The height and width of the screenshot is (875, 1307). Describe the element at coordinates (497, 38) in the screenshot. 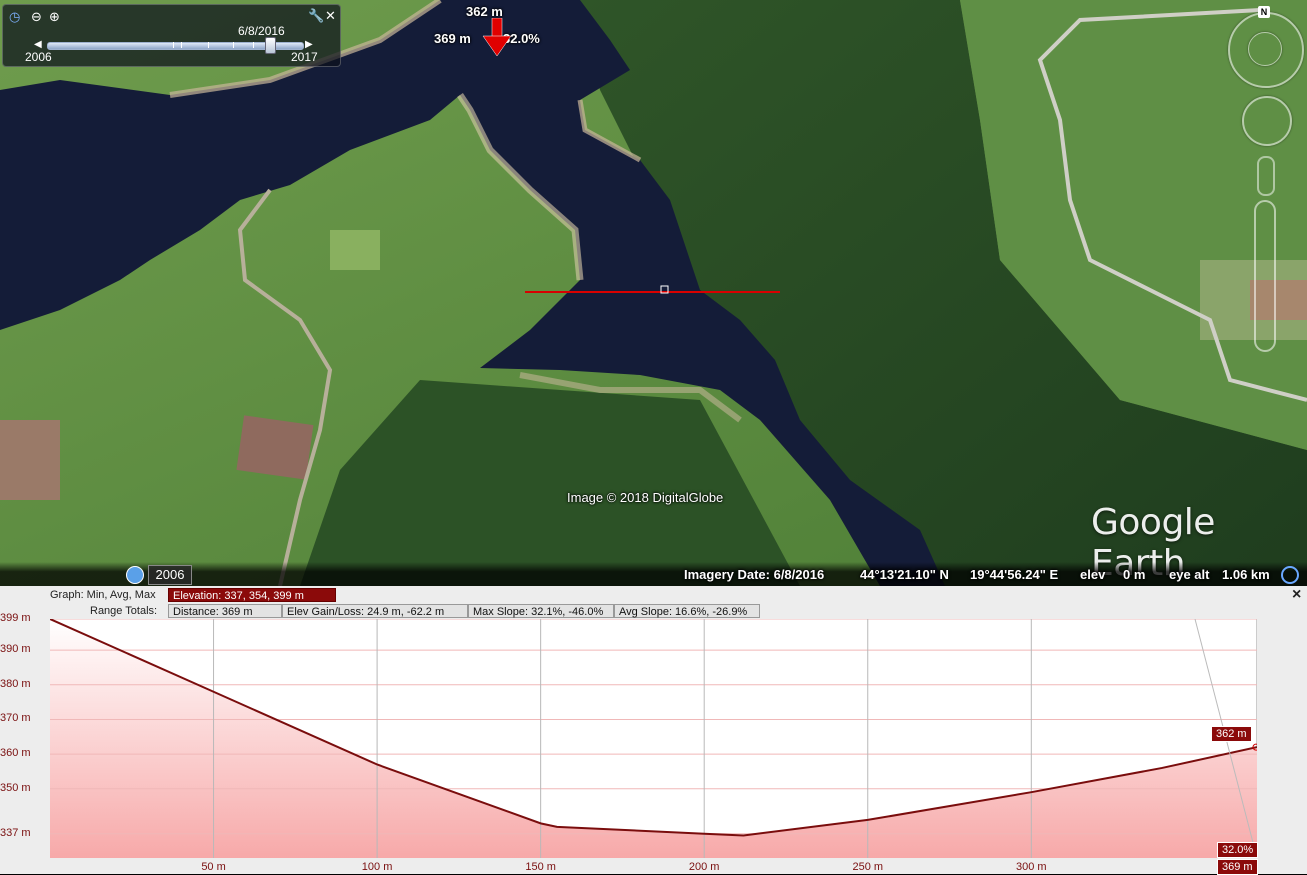

I see `position-arrow-icon` at that location.